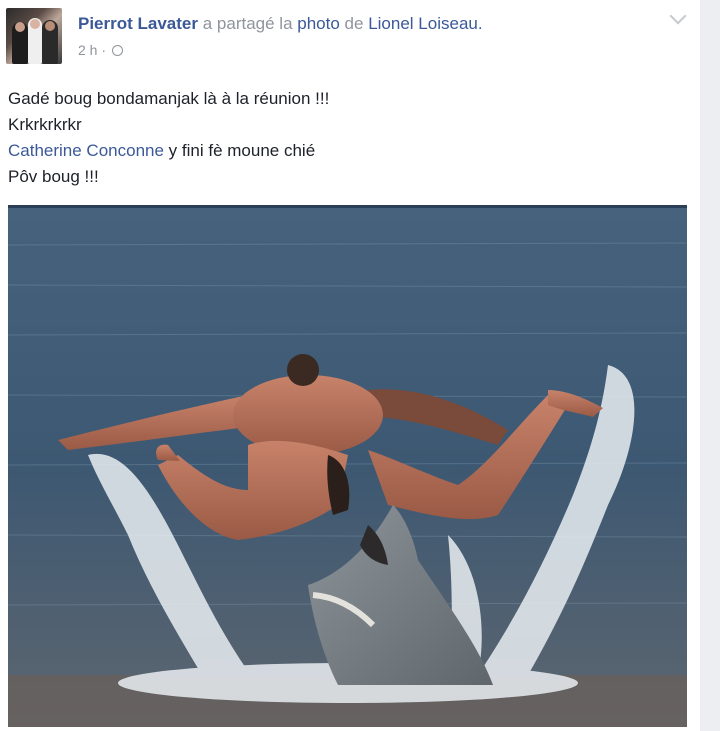 The height and width of the screenshot is (731, 720). What do you see at coordinates (239, 150) in the screenshot?
I see `post-line-rest: y fini fè moune chié` at bounding box center [239, 150].